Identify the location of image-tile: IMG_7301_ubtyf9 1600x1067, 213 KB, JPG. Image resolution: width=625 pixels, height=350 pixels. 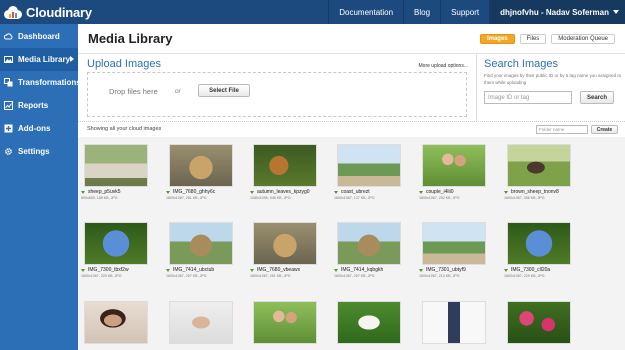
(454, 250).